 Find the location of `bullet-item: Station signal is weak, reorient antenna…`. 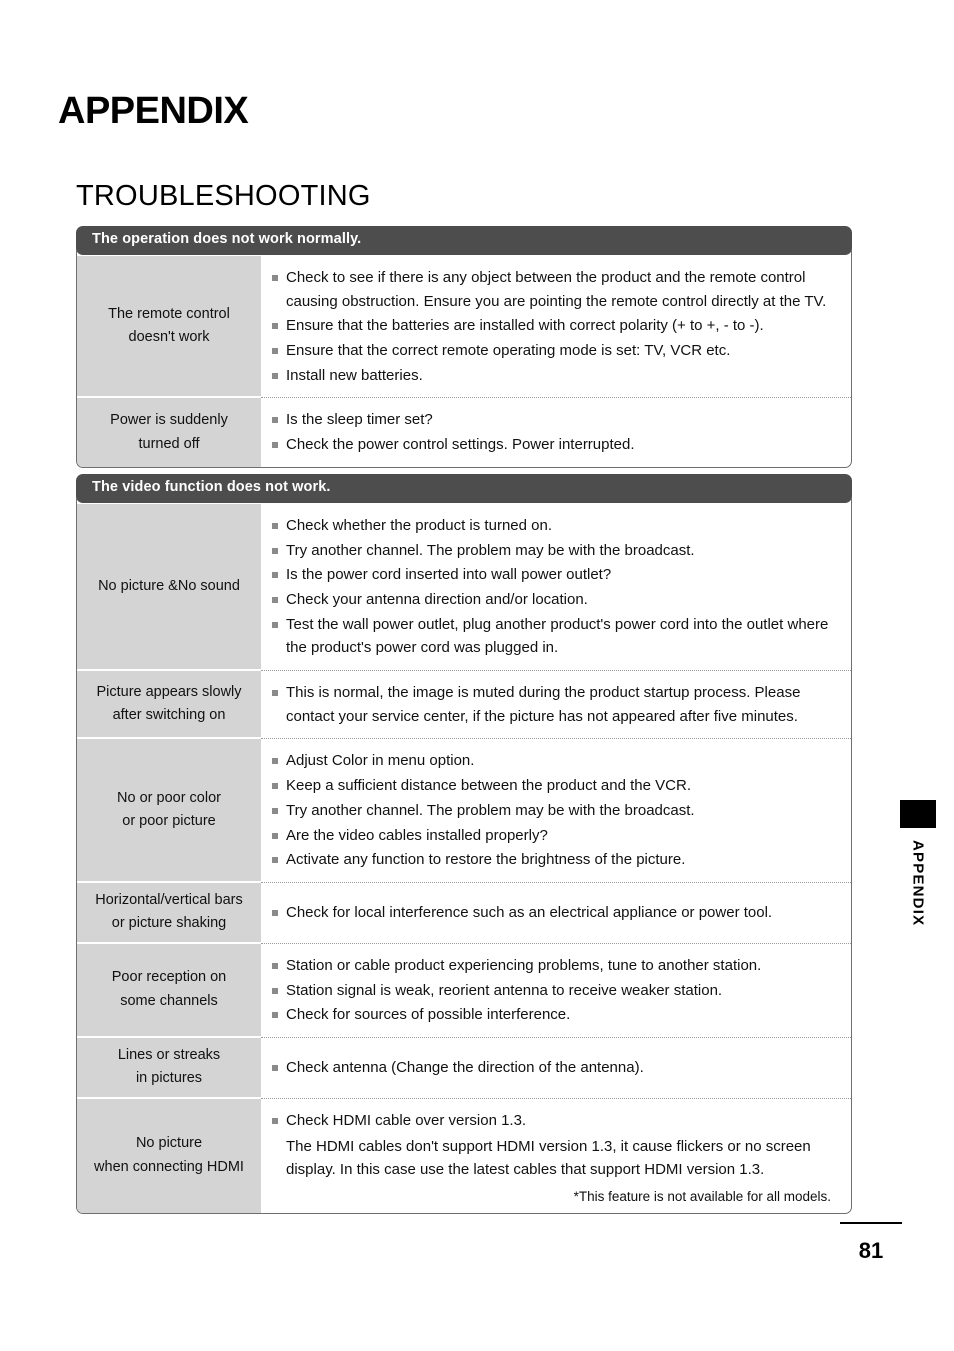

bullet-item: Station signal is weak, reorient antenna… is located at coordinates (554, 991).